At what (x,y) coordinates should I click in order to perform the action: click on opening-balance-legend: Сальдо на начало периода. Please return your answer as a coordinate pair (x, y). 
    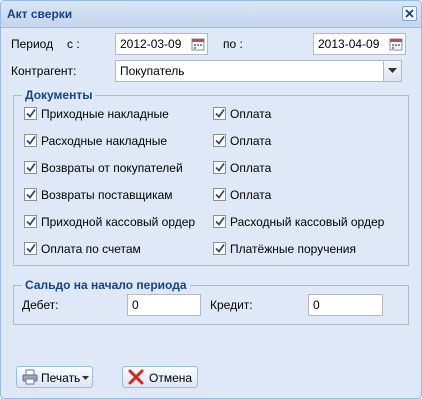
    Looking at the image, I should click on (106, 285).